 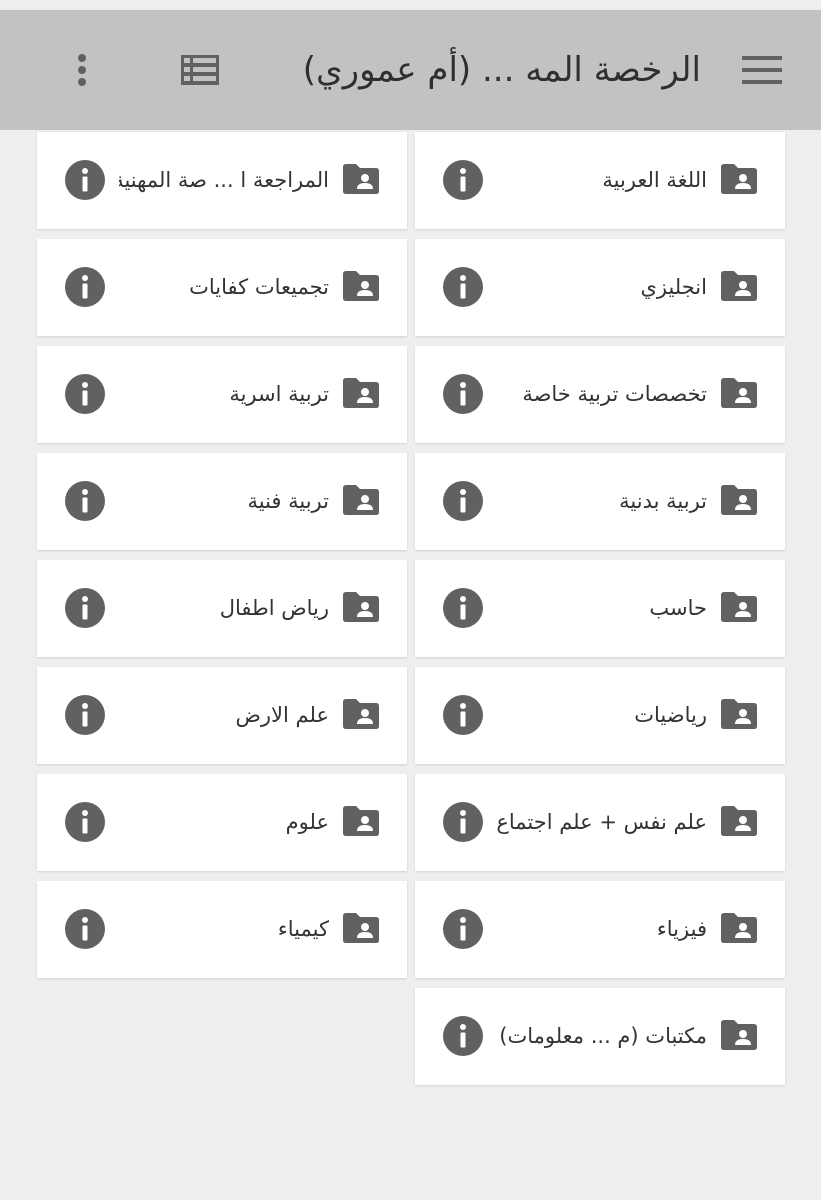 I want to click on menu-button, so click(x=762, y=70).